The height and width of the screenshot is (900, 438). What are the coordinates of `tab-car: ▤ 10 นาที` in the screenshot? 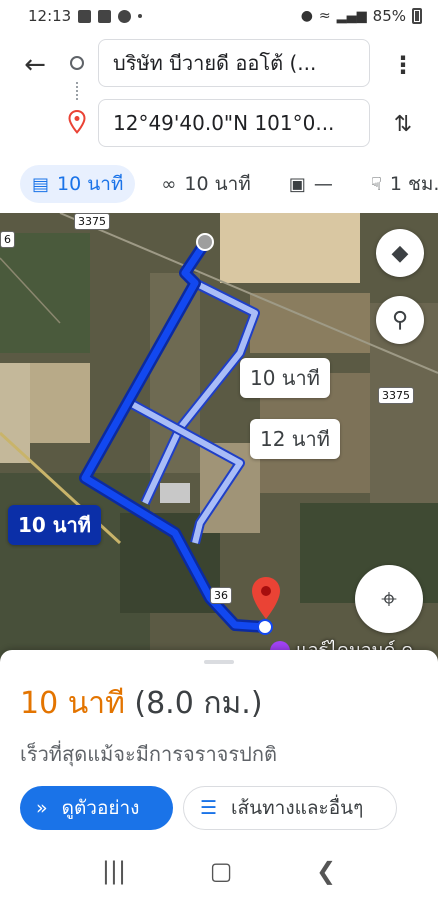 It's located at (78, 184).